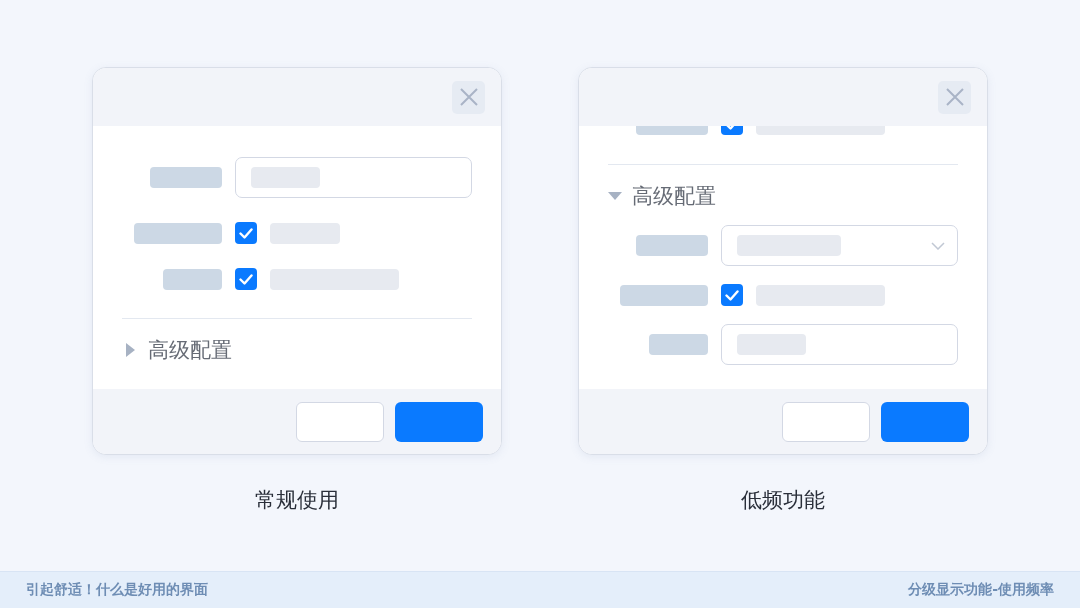 This screenshot has width=1080, height=608. I want to click on footer-title: 引起舒适！什么是好用的界面, so click(117, 590).